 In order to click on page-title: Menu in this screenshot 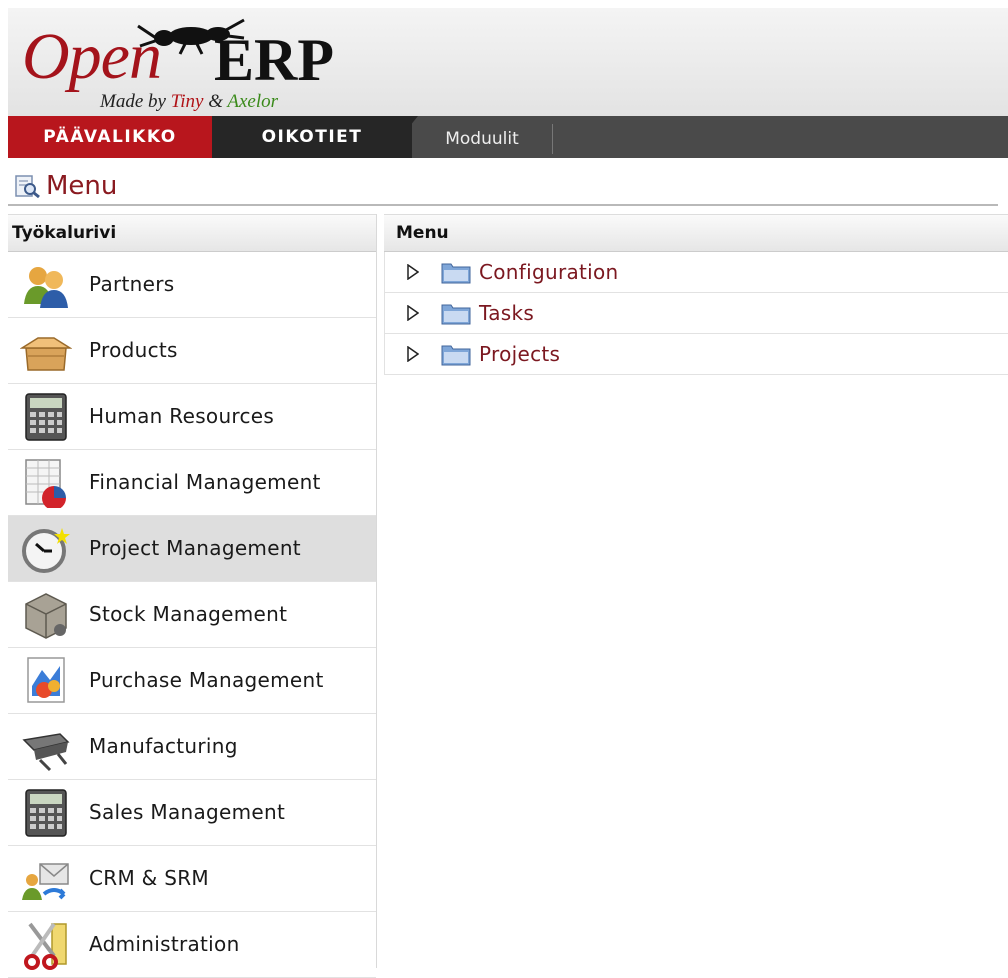, I will do `click(82, 186)`.